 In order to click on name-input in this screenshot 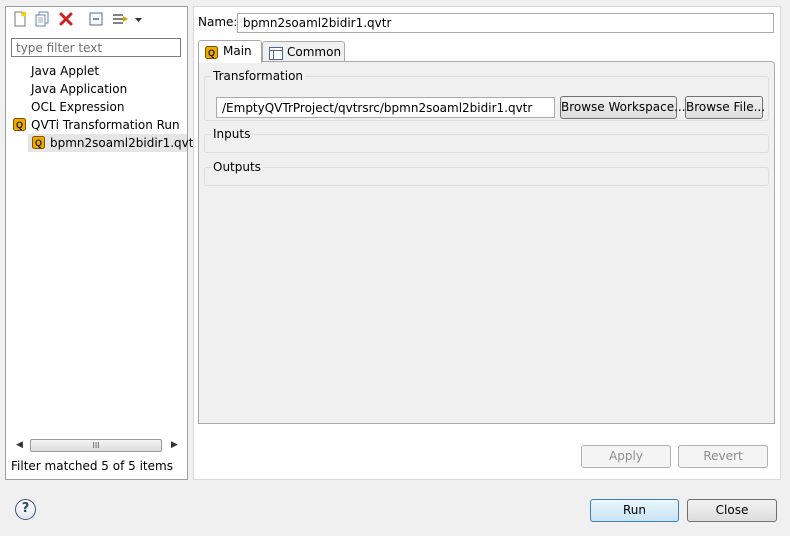, I will do `click(505, 23)`.